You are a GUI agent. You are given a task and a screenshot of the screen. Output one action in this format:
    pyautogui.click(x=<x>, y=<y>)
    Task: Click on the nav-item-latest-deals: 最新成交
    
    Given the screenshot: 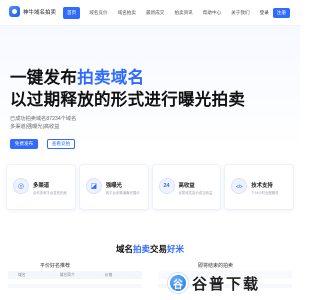 What is the action you would take?
    pyautogui.click(x=155, y=13)
    